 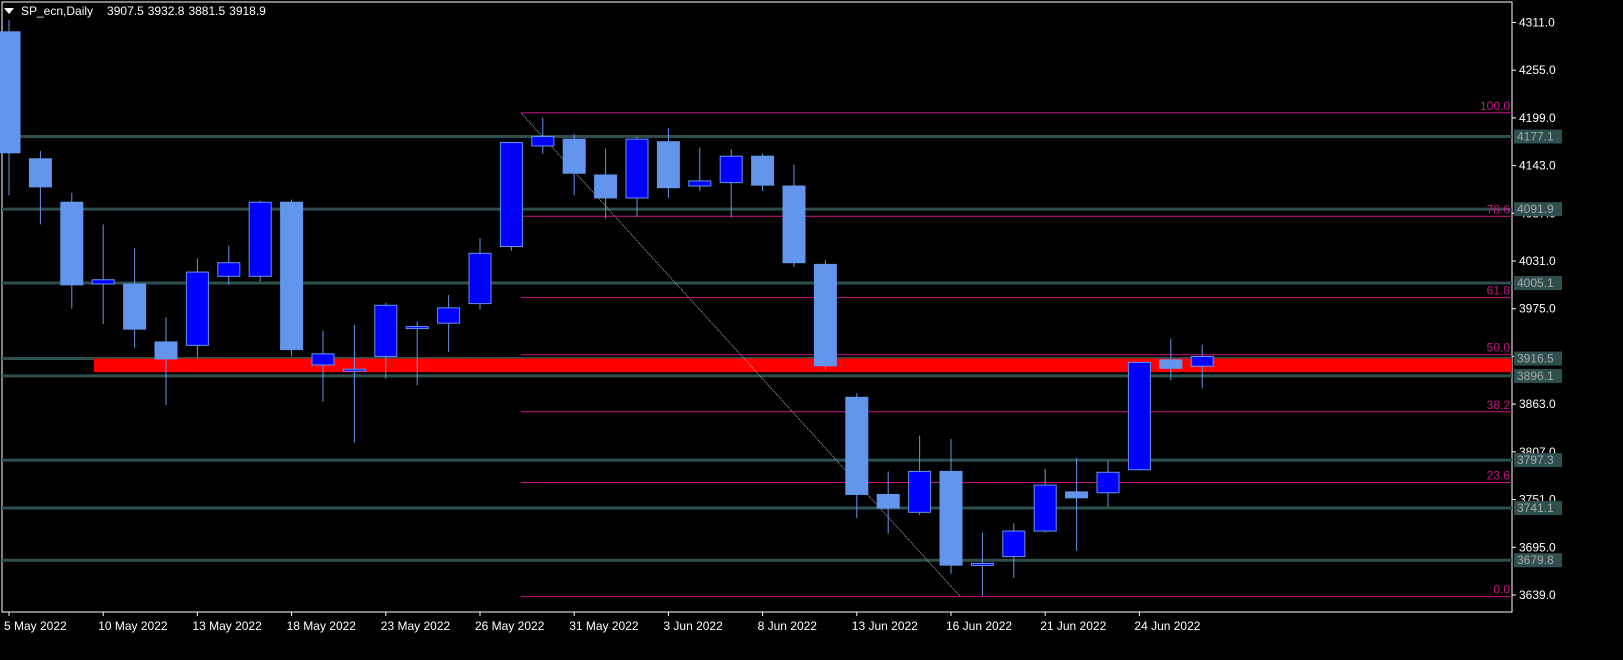 I want to click on x-tick-label: 26 May 2022, so click(x=510, y=626).